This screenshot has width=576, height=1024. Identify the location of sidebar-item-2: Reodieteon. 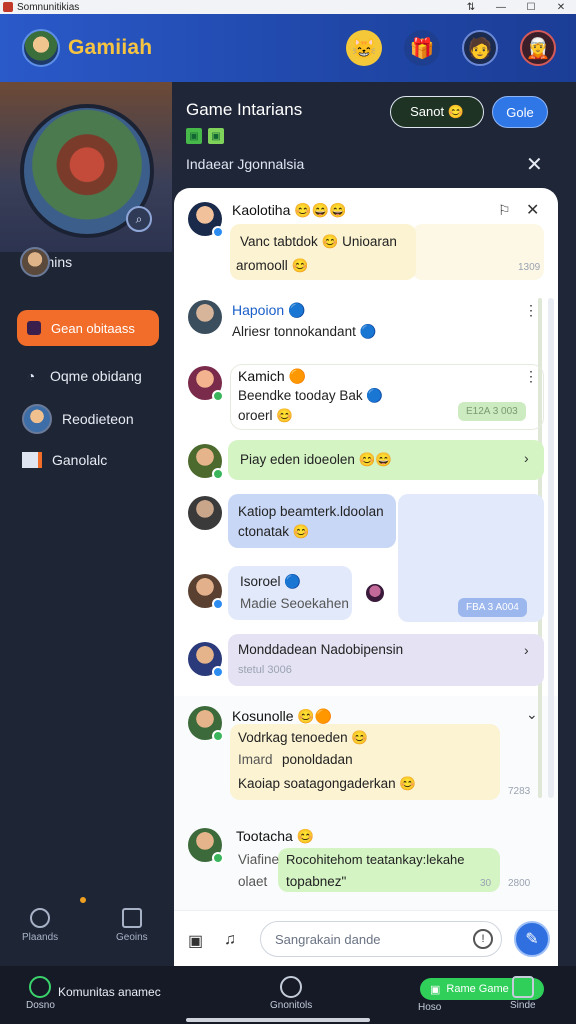
(78, 419).